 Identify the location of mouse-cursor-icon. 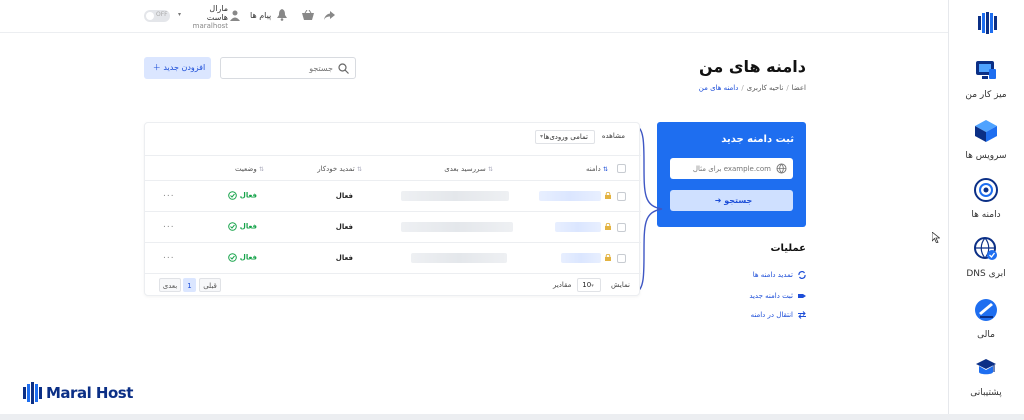
(936, 237).